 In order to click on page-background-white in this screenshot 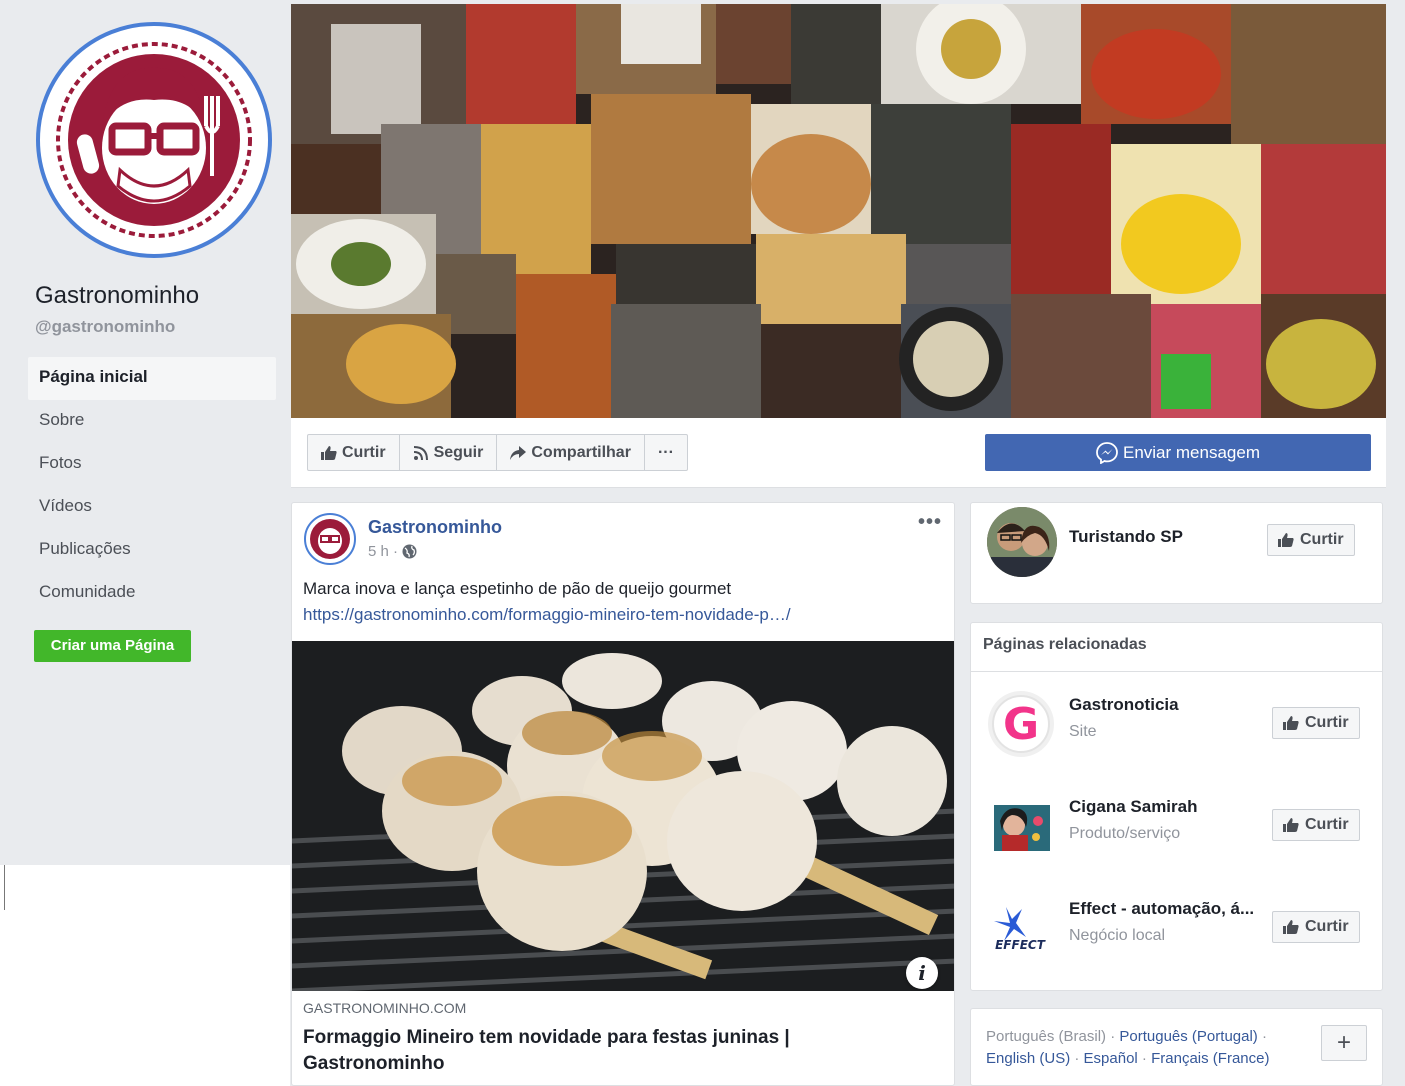, I will do `click(145, 975)`.